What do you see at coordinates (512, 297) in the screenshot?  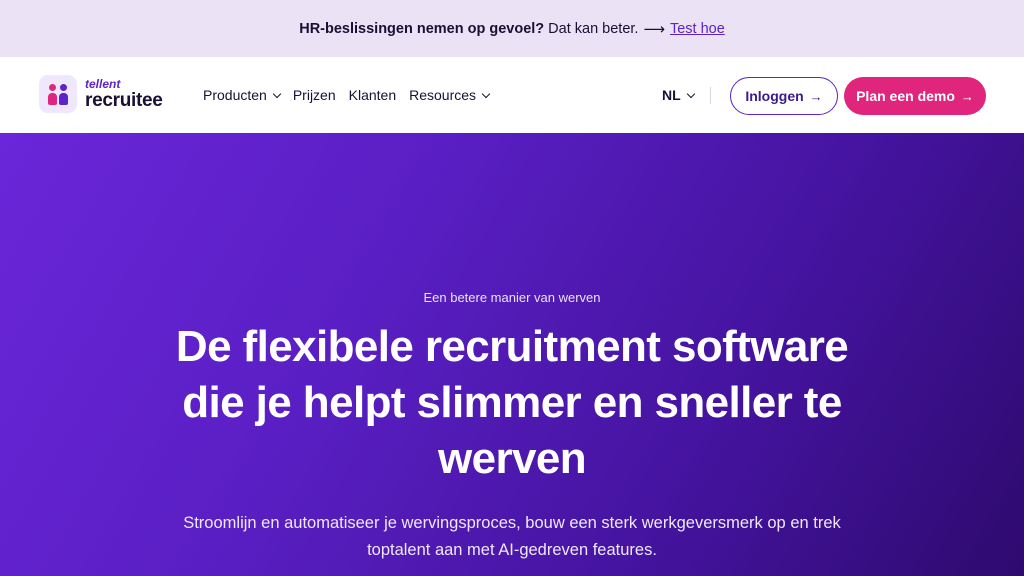 I see `hero-eyebrow: Een betere manier van werven` at bounding box center [512, 297].